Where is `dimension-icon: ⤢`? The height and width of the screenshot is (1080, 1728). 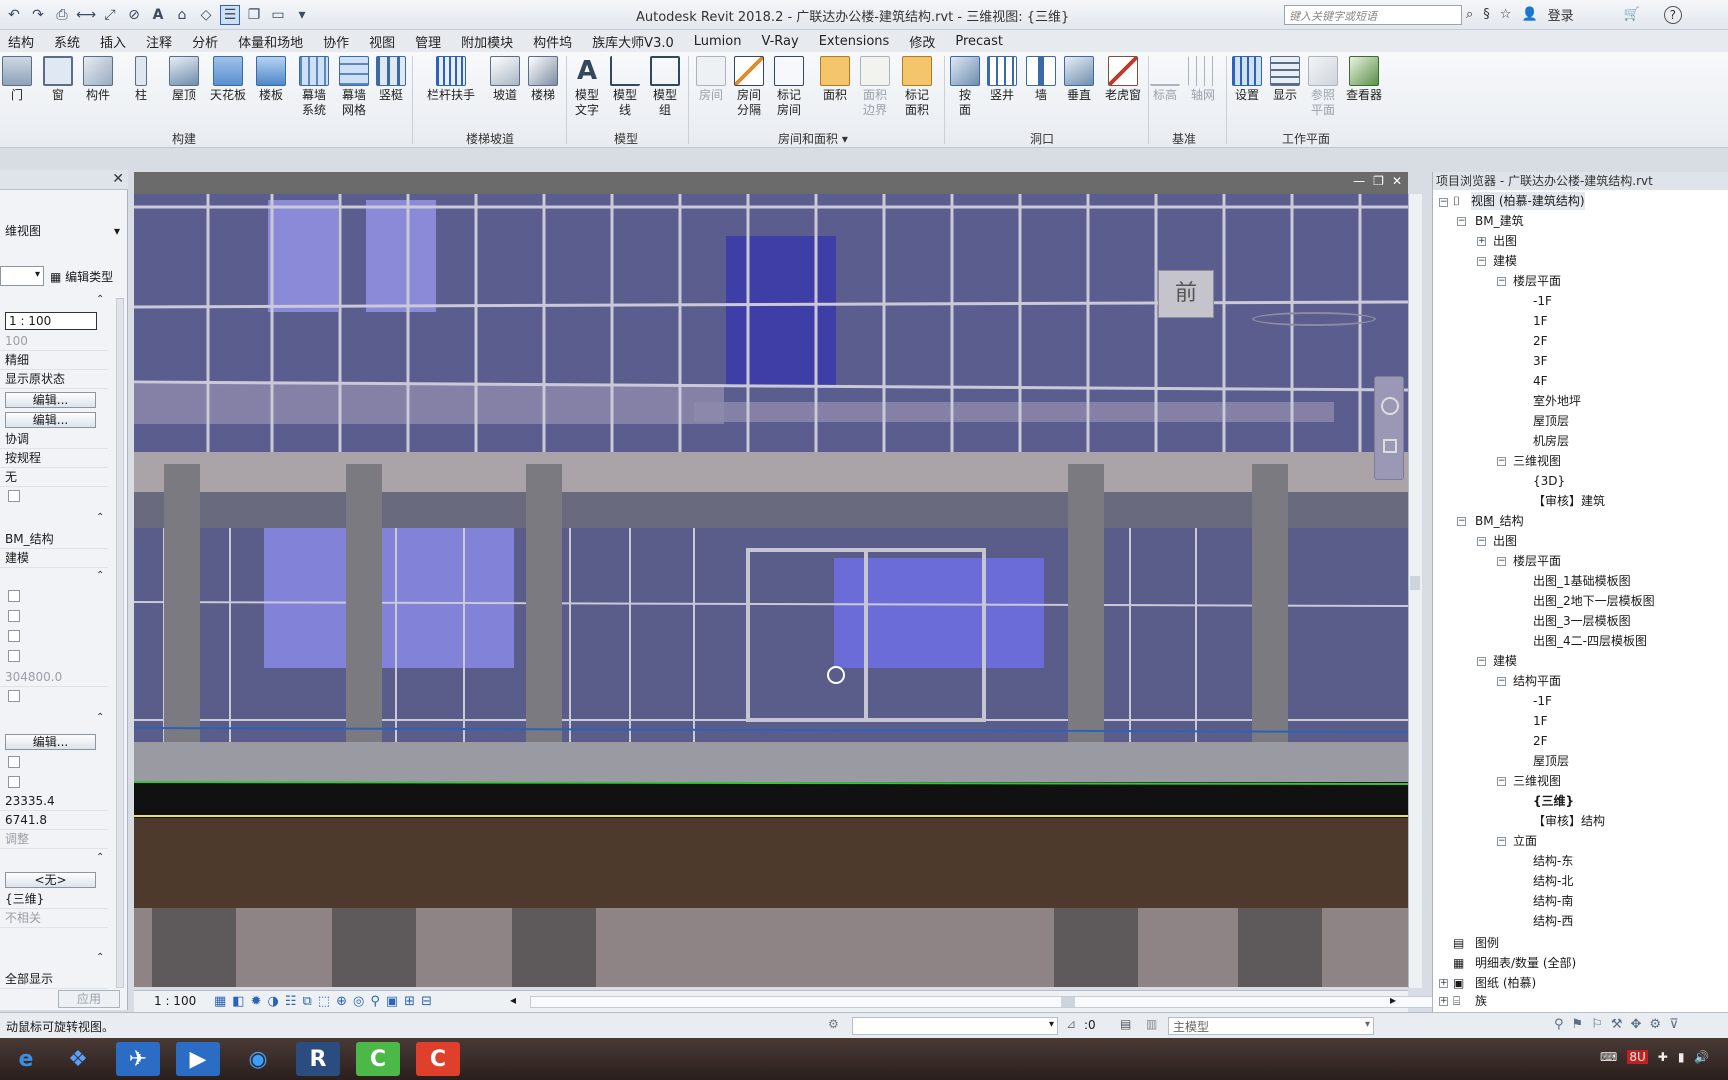 dimension-icon: ⤢ is located at coordinates (110, 15).